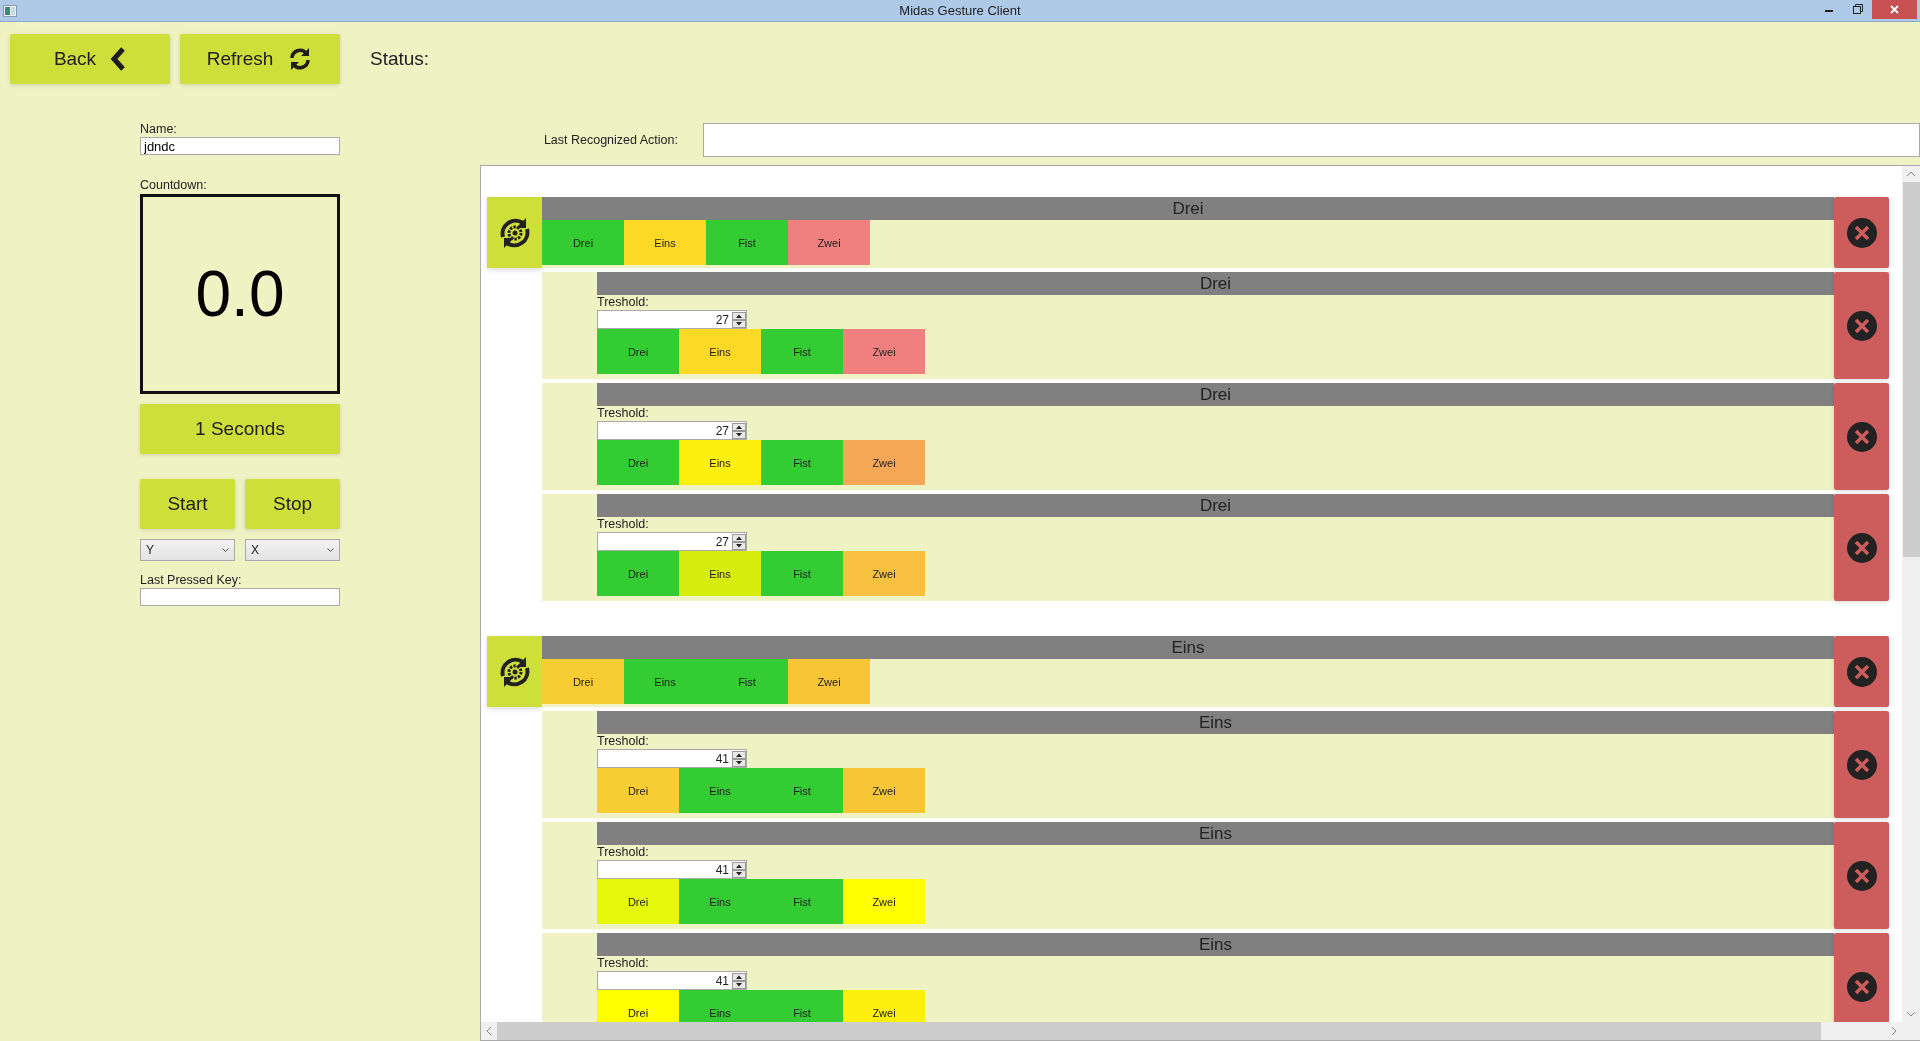  What do you see at coordinates (118, 58) in the screenshot?
I see `chevron-left-icon` at bounding box center [118, 58].